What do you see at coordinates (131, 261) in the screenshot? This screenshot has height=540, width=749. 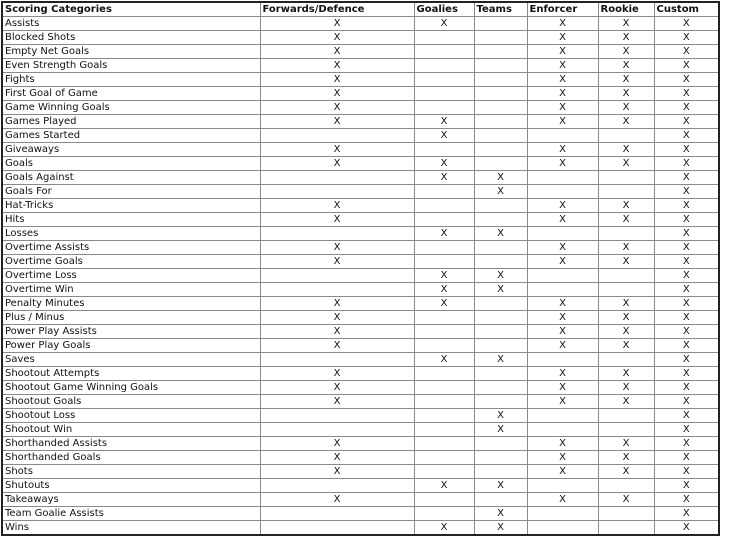 I see `category-cell: Overtime Goals` at bounding box center [131, 261].